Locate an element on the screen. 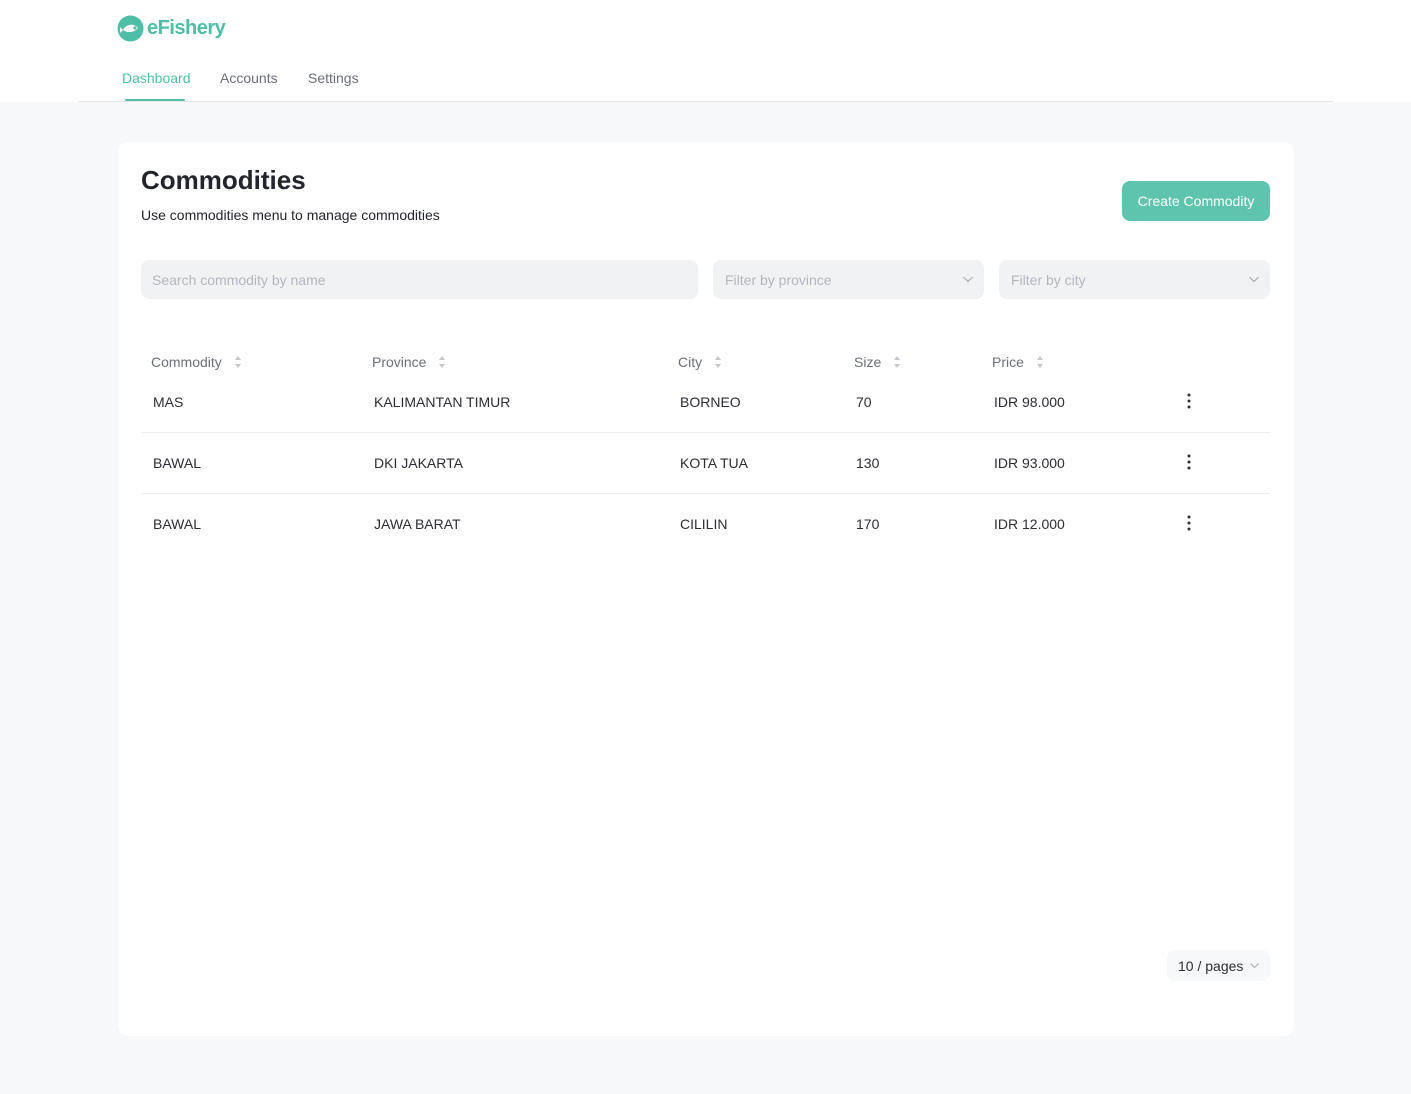  column-header-province: Province is located at coordinates (409, 362).